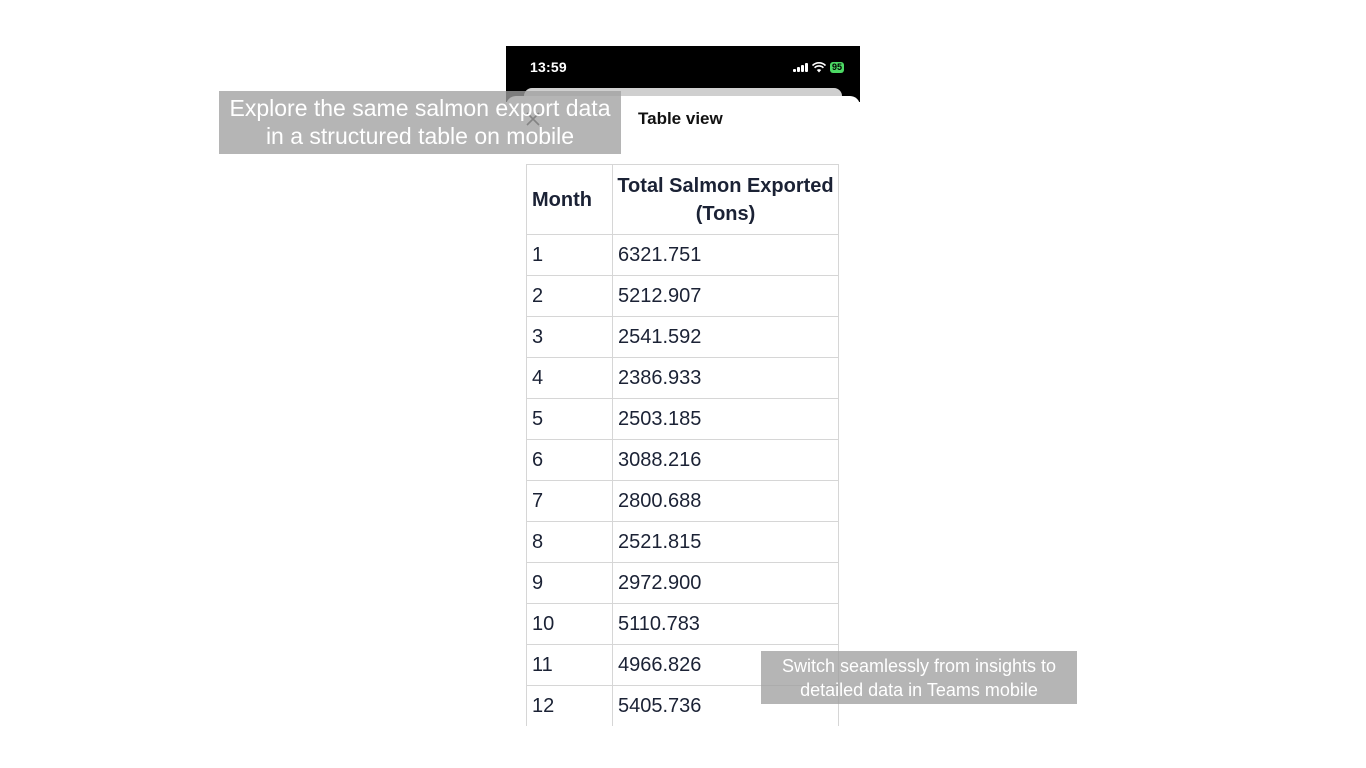 This screenshot has height=768, width=1366. Describe the element at coordinates (725, 501) in the screenshot. I see `value-cell: 2800.688` at that location.